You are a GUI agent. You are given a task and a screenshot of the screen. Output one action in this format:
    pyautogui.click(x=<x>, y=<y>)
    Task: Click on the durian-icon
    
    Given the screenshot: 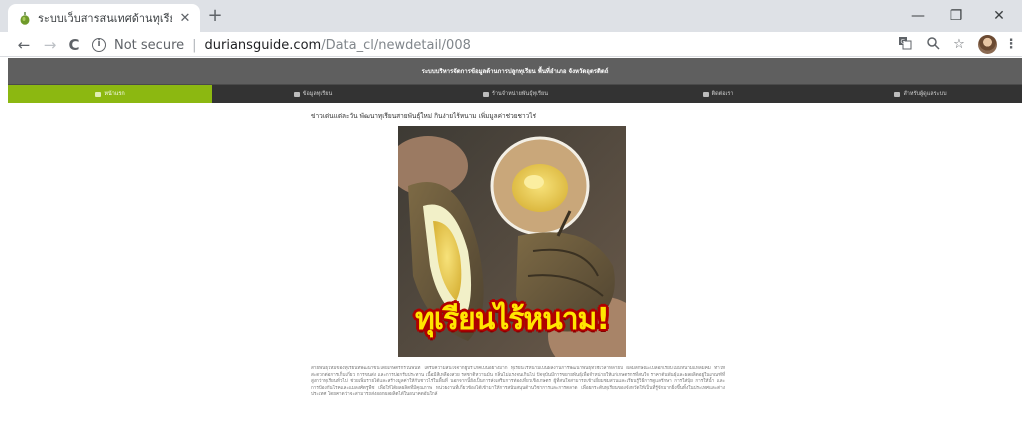 What is the action you would take?
    pyautogui.click(x=296, y=94)
    